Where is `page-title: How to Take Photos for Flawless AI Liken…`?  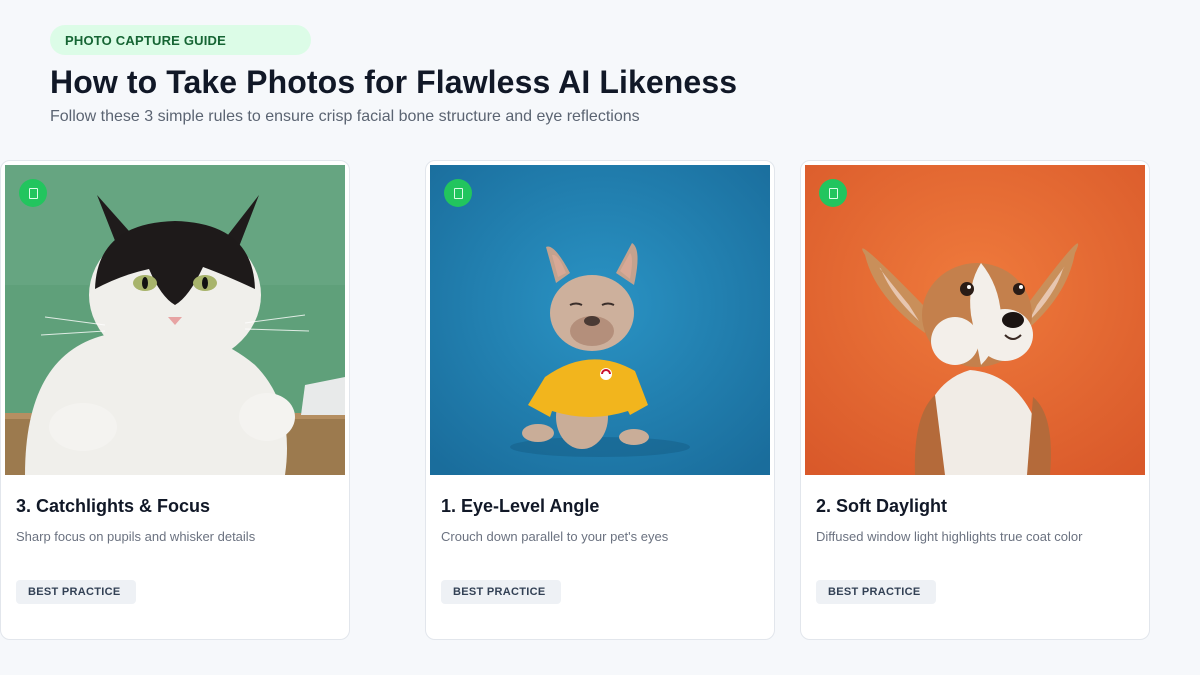
page-title: How to Take Photos for Flawless AI Liken… is located at coordinates (394, 82).